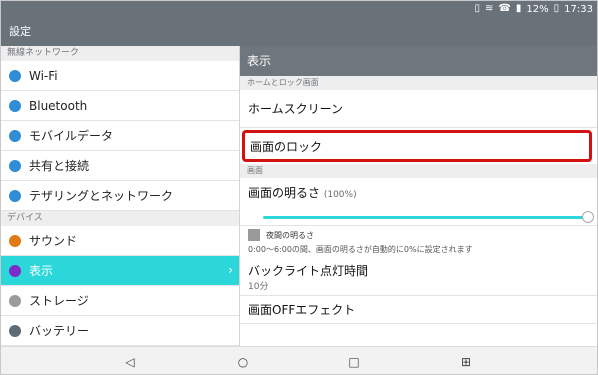 This screenshot has width=598, height=375. Describe the element at coordinates (296, 109) in the screenshot. I see `home-screen-label: ホームスクリーン` at that location.